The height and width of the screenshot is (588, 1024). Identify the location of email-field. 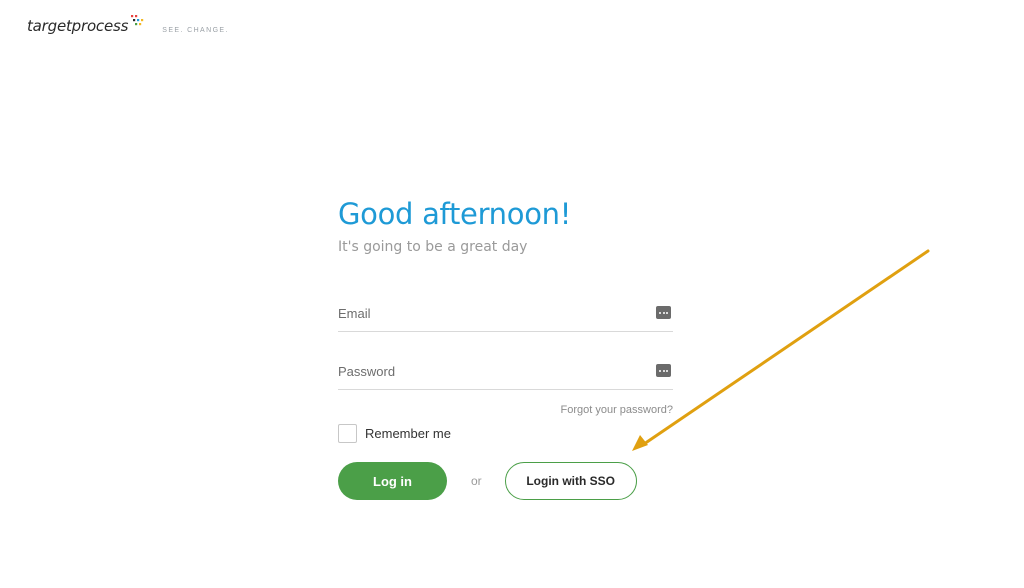
(505, 313).